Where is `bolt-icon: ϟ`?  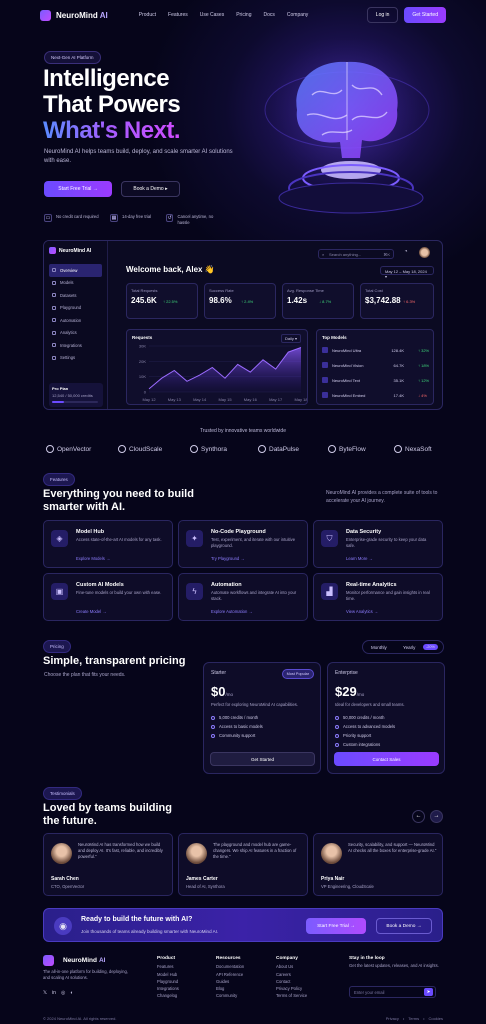
bolt-icon: ϟ is located at coordinates (194, 591).